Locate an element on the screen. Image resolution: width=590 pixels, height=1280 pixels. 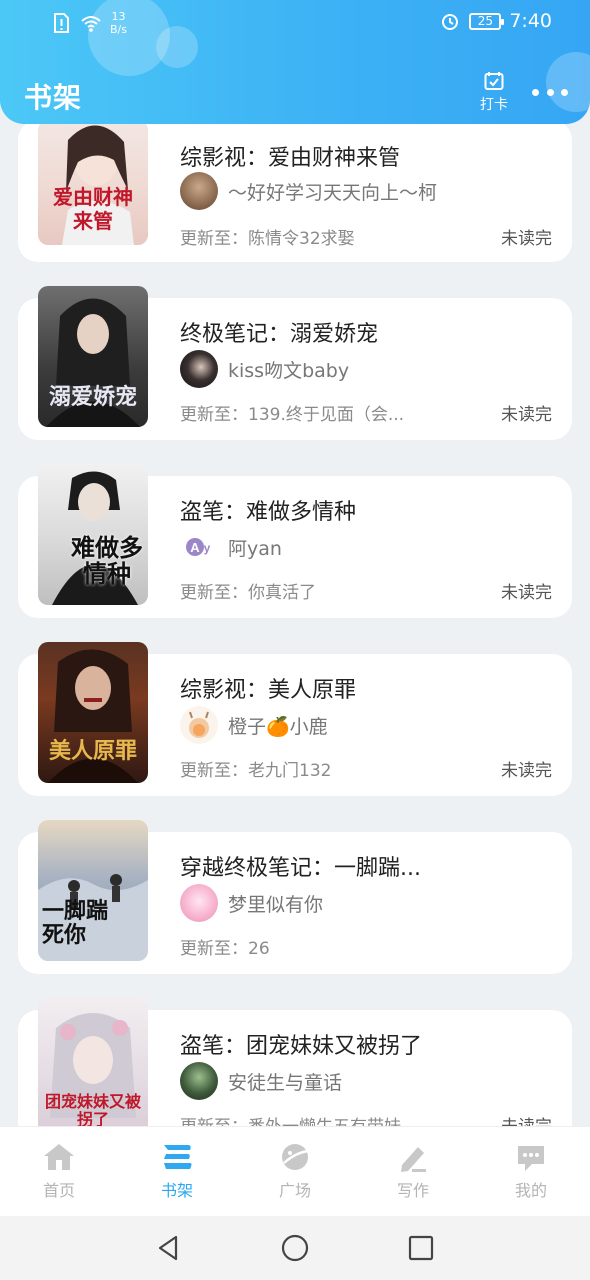
book-cover: 爱由财神来管 is located at coordinates (93, 182).